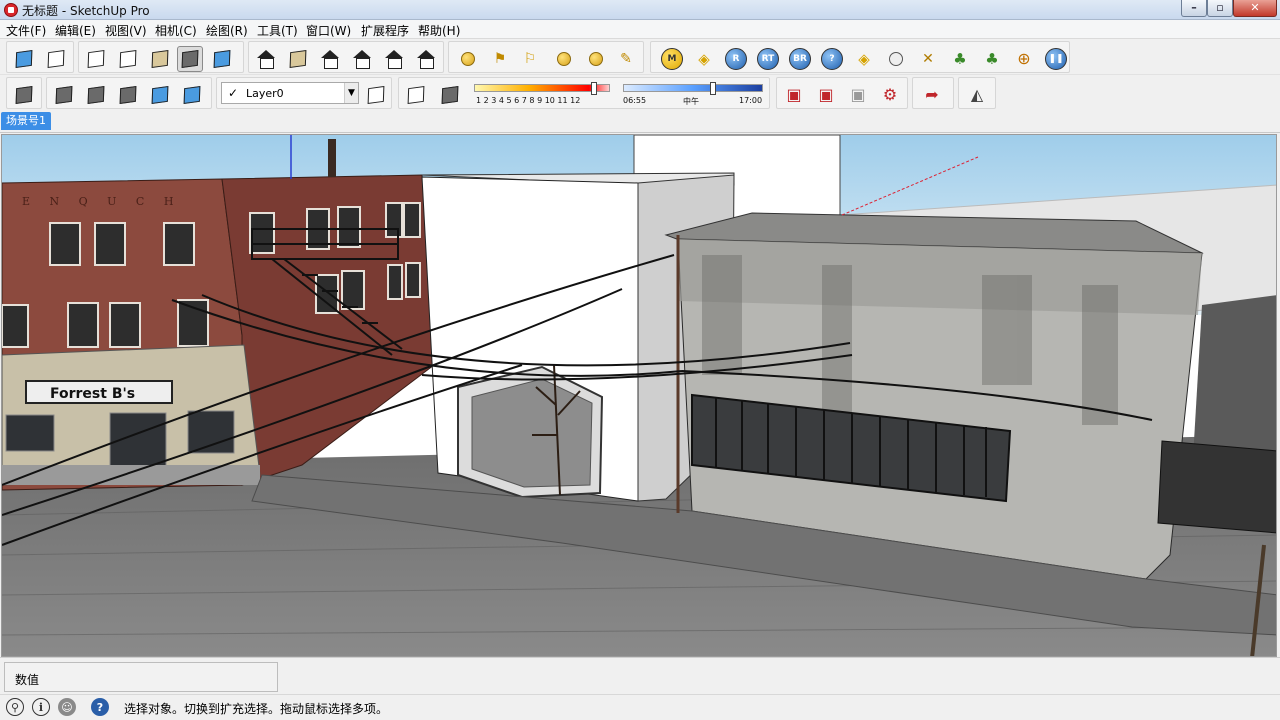 This screenshot has height=720, width=1280. I want to click on textured-style-button, so click(190, 59).